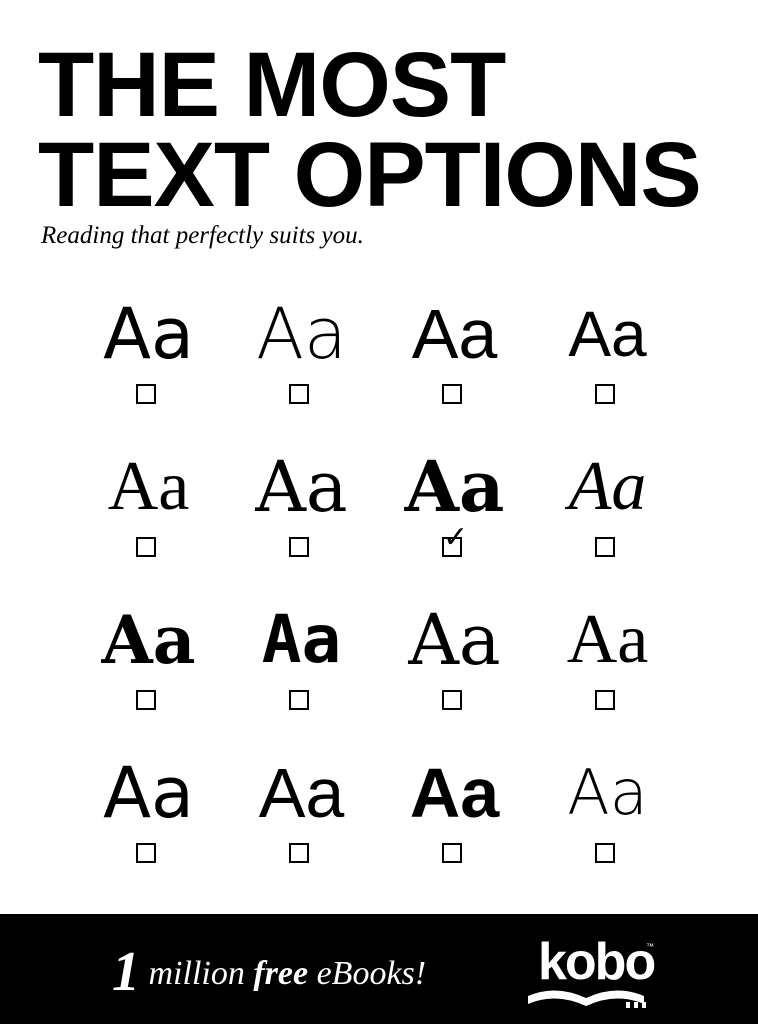  What do you see at coordinates (367, 973) in the screenshot?
I see `tagline-end: eBooks!` at bounding box center [367, 973].